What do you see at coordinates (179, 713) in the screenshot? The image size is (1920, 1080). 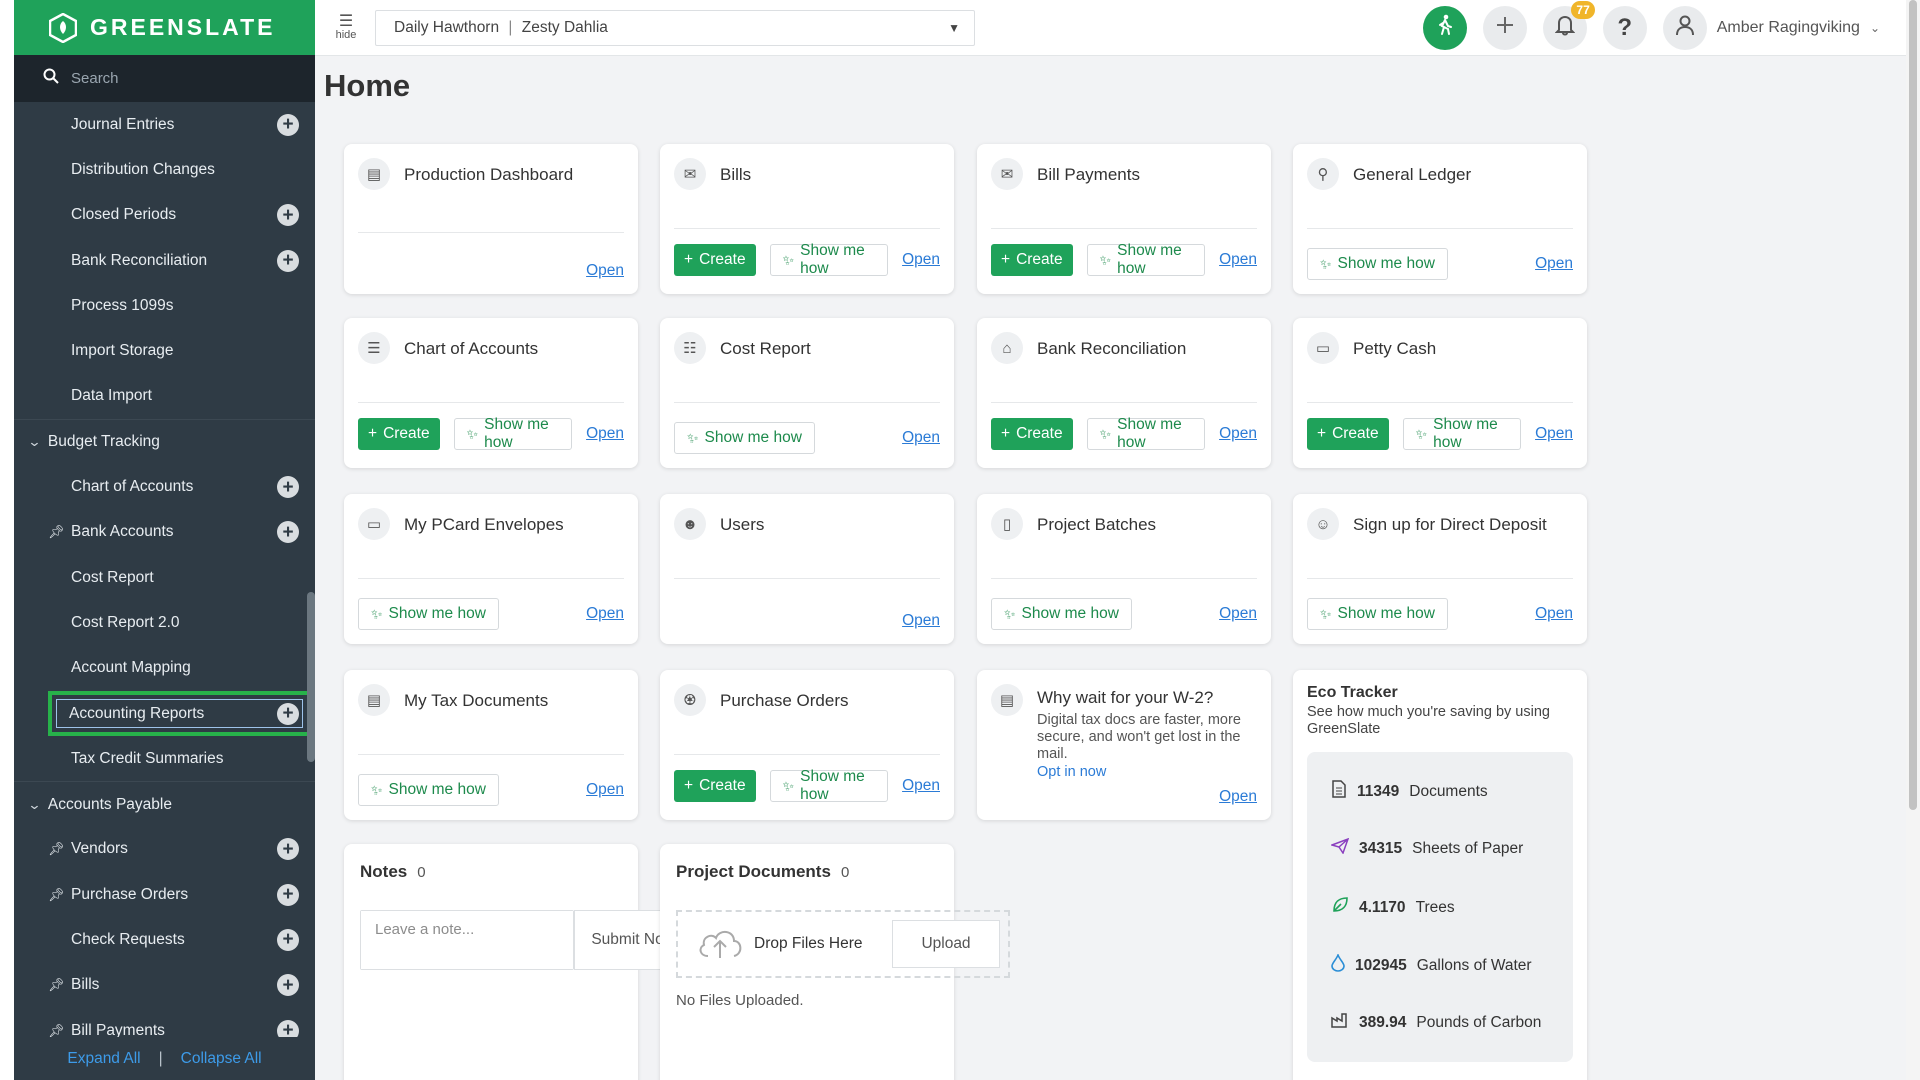 I see `sidebar-item-accounting-reports: Accounting Reports +` at bounding box center [179, 713].